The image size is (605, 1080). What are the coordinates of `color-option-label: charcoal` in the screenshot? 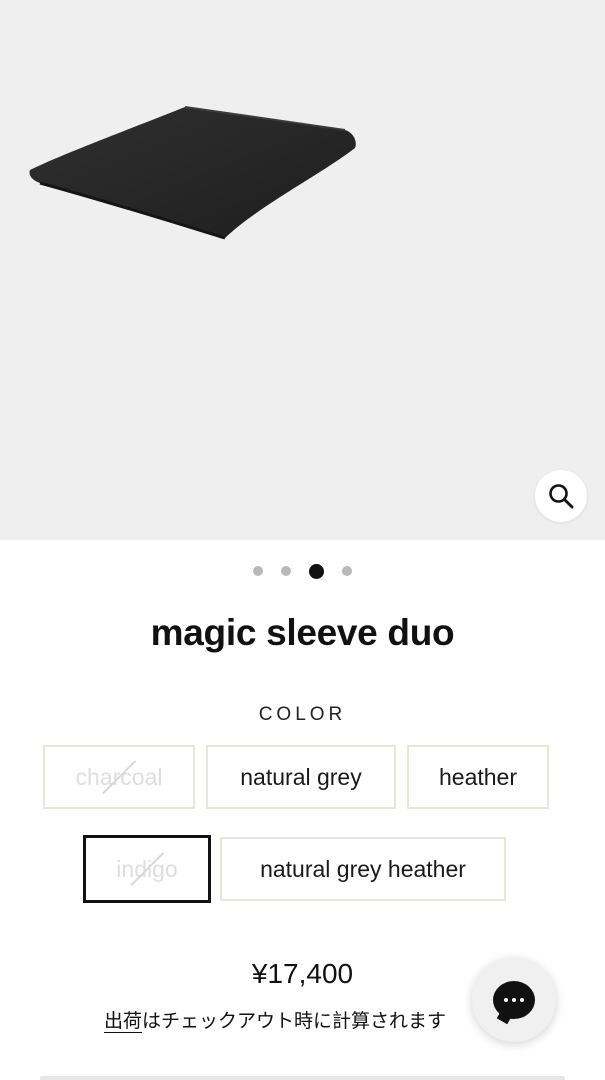 It's located at (119, 776).